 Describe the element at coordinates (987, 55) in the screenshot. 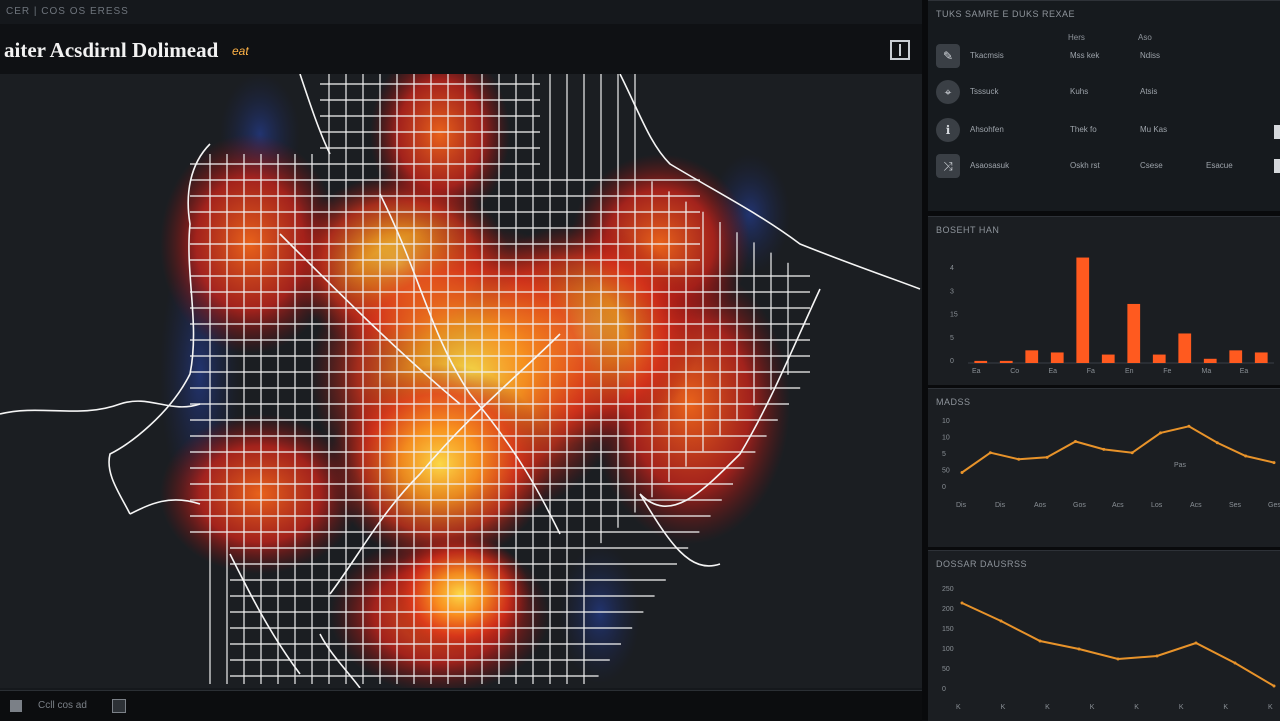

I see `list-item-name: Tkacmsis` at that location.